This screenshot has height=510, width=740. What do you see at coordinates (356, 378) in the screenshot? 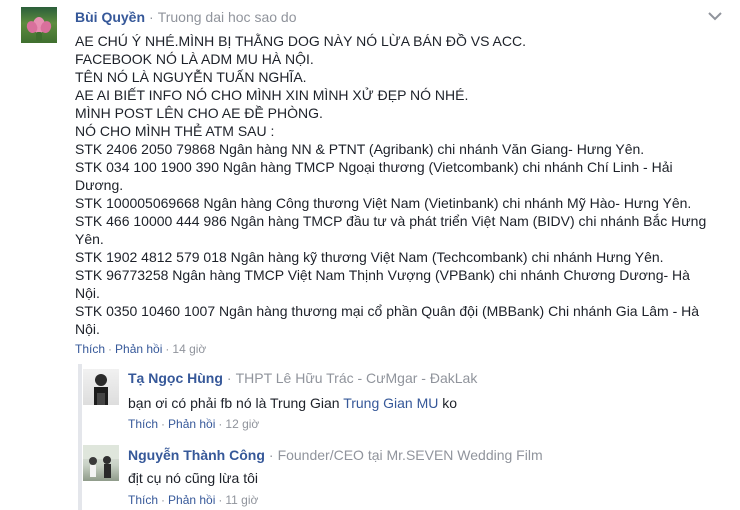
I see `reply-author-subtitle: THPT Lê Hữu Trác - CưMgar - ĐakLak` at bounding box center [356, 378].